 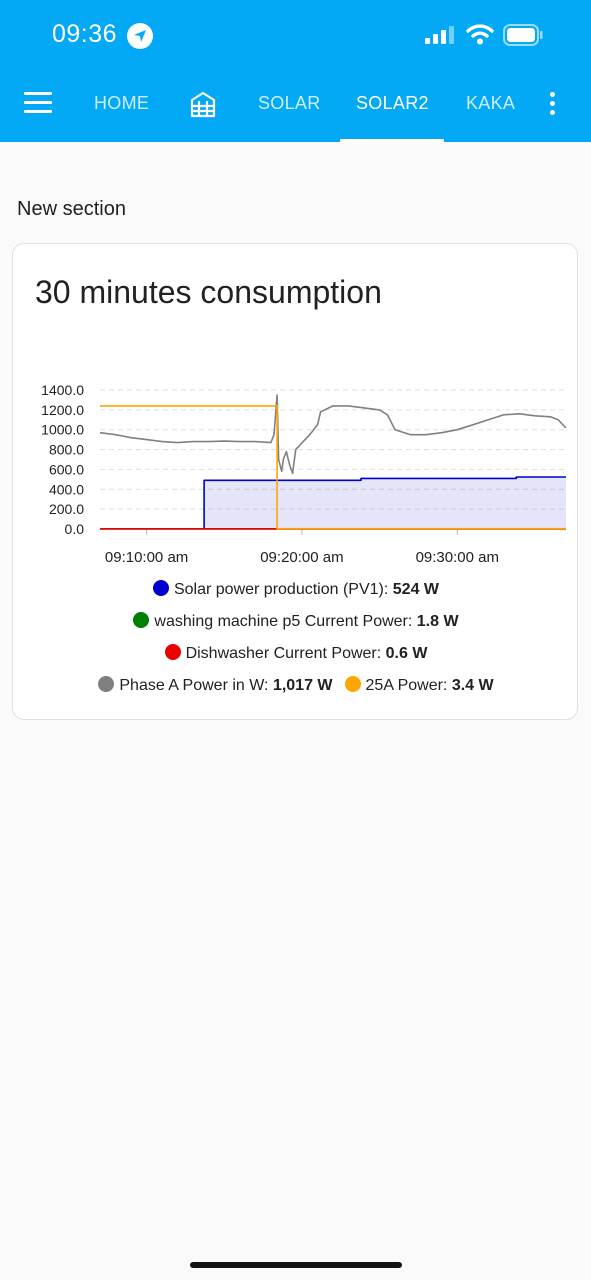 I want to click on x-tick-label: 09:30:00 am, so click(x=457, y=557).